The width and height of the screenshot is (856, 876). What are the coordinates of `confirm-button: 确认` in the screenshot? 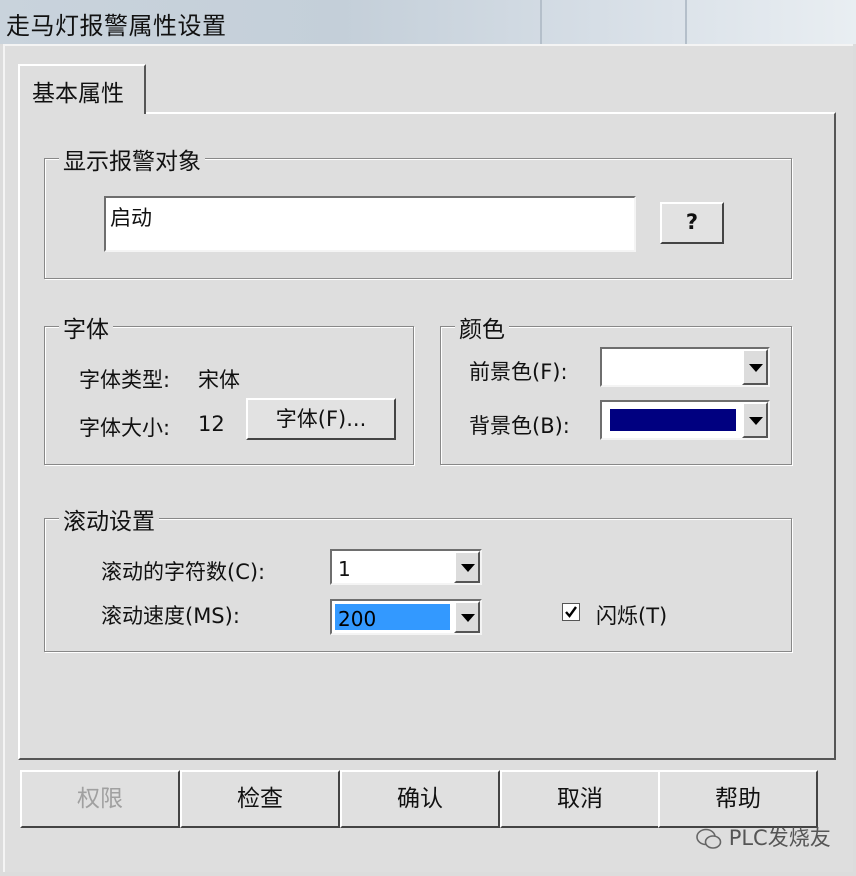 It's located at (420, 799).